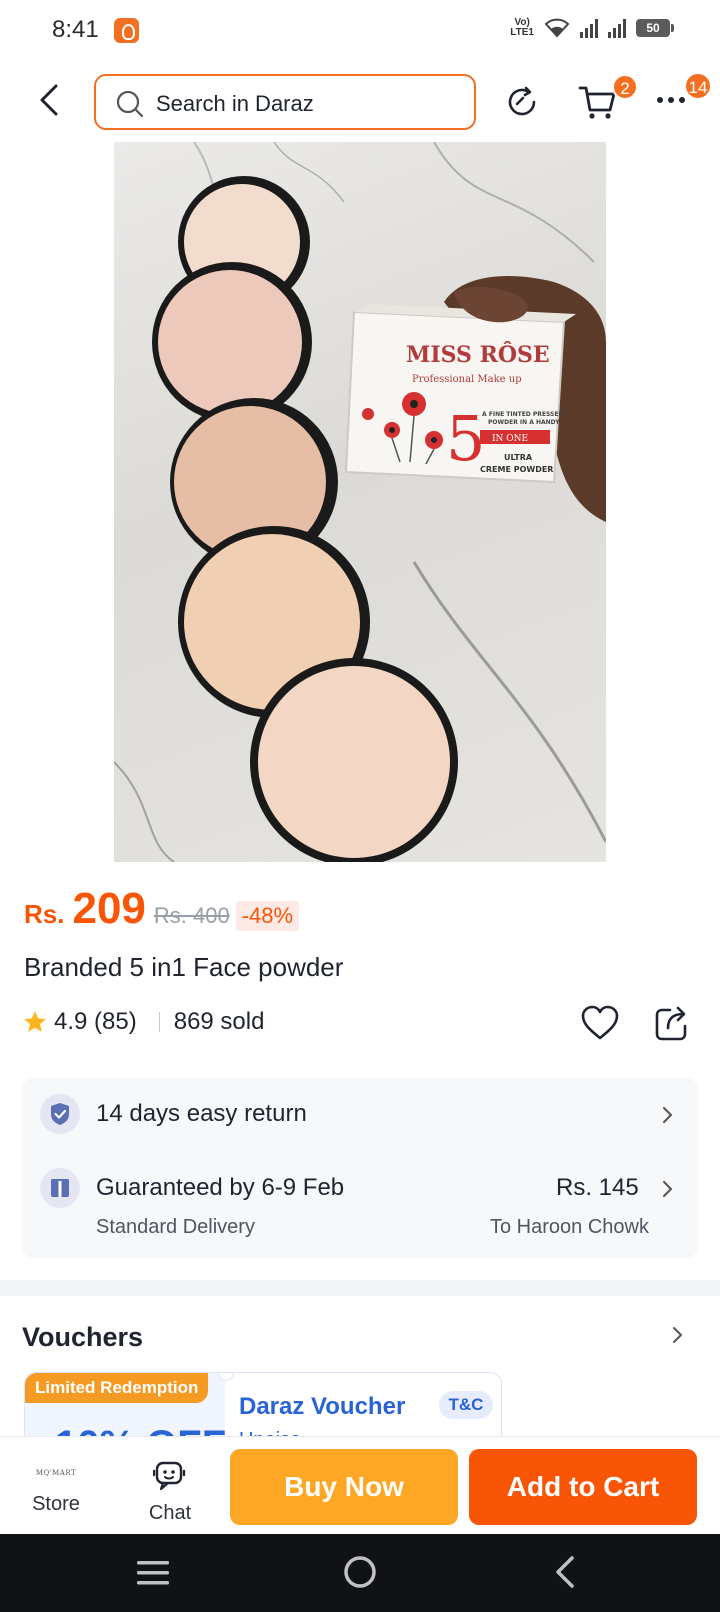 The image size is (720, 1612). I want to click on vouchers-title: Vouchers, so click(83, 1337).